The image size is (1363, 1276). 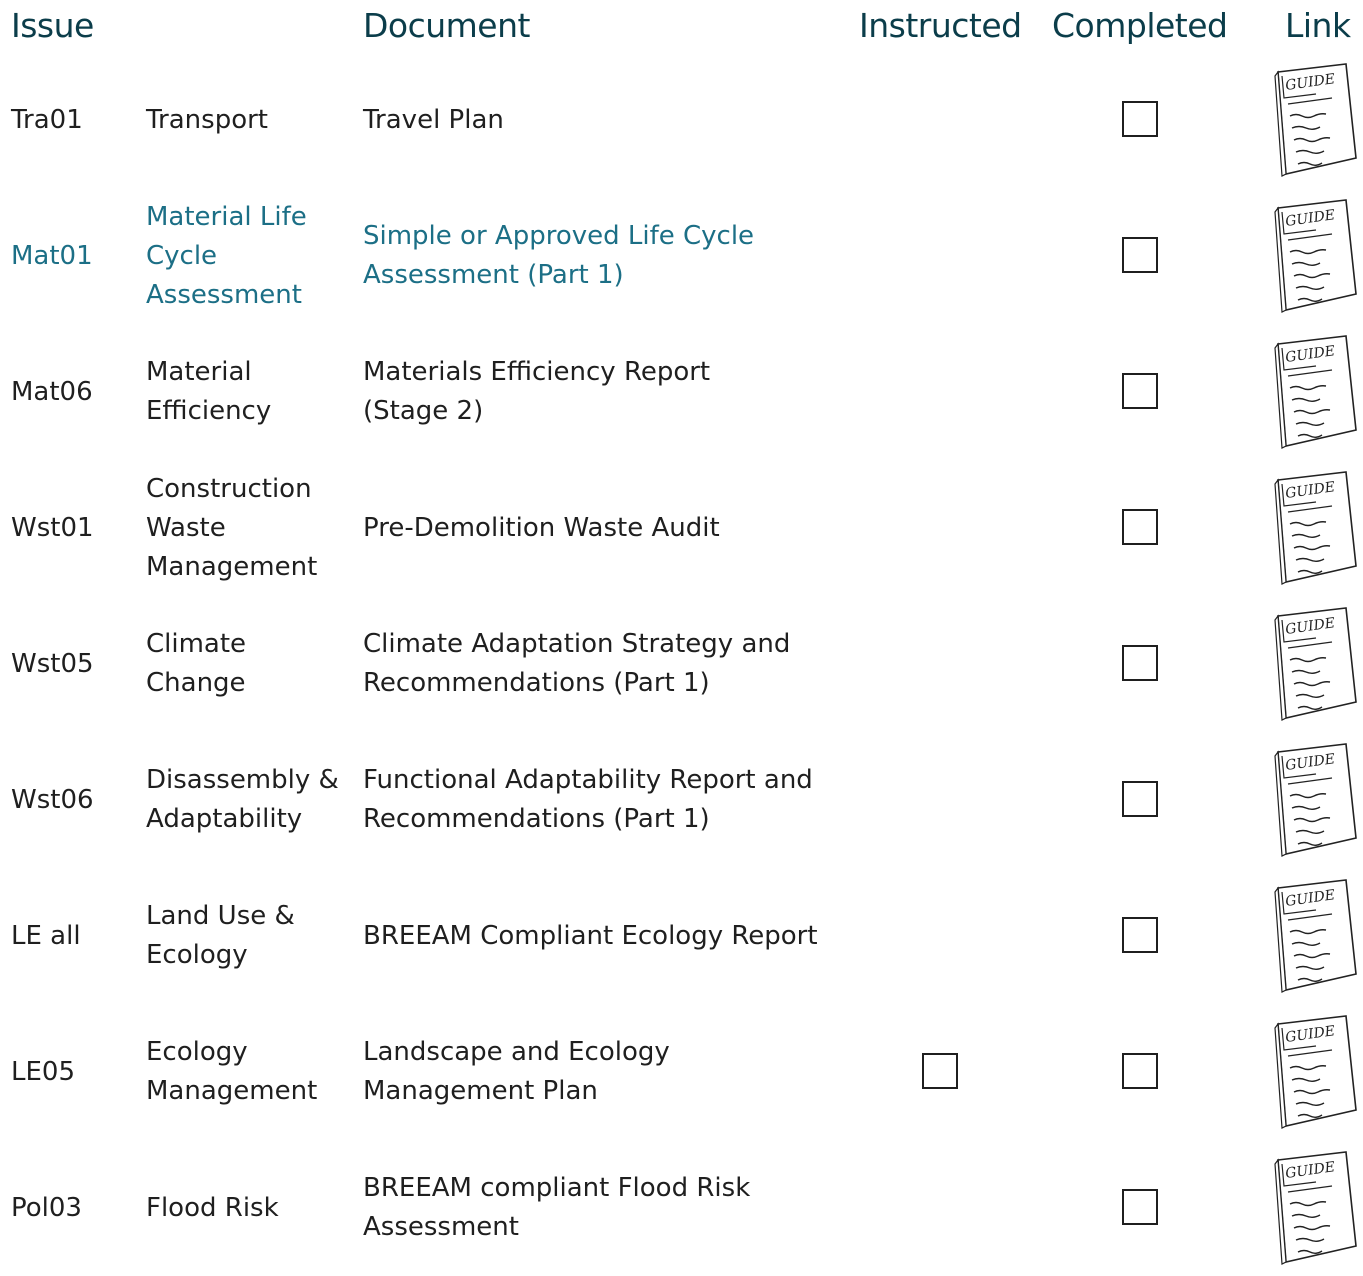 What do you see at coordinates (246, 936) in the screenshot?
I see `issue-name: Land Use & Ecology` at bounding box center [246, 936].